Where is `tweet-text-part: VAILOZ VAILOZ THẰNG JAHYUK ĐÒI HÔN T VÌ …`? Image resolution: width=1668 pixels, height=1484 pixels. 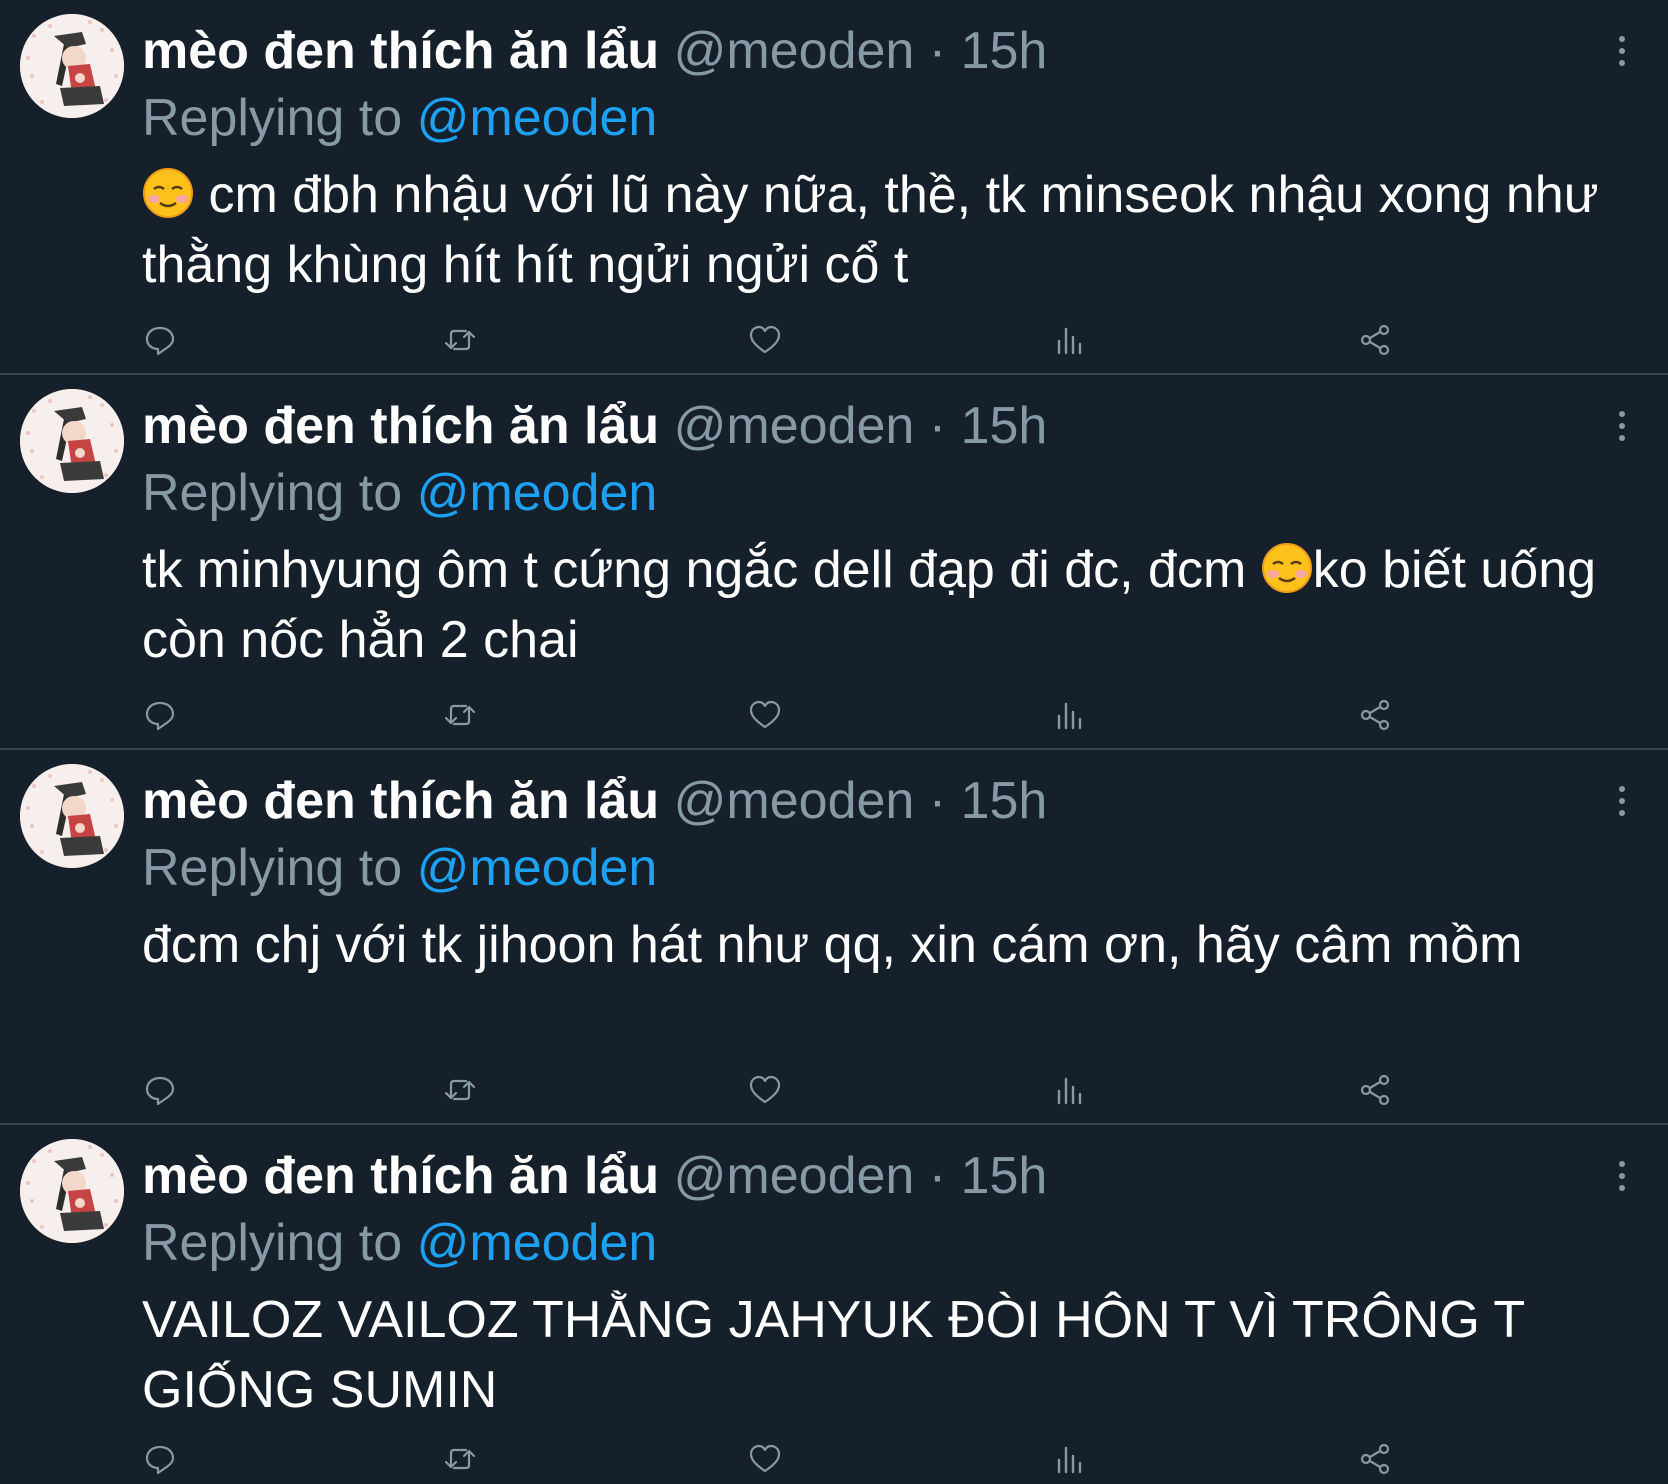
tweet-text-part: VAILOZ VAILOZ THẰNG JAHYUK ĐÒI HÔN T VÌ … is located at coordinates (833, 1355).